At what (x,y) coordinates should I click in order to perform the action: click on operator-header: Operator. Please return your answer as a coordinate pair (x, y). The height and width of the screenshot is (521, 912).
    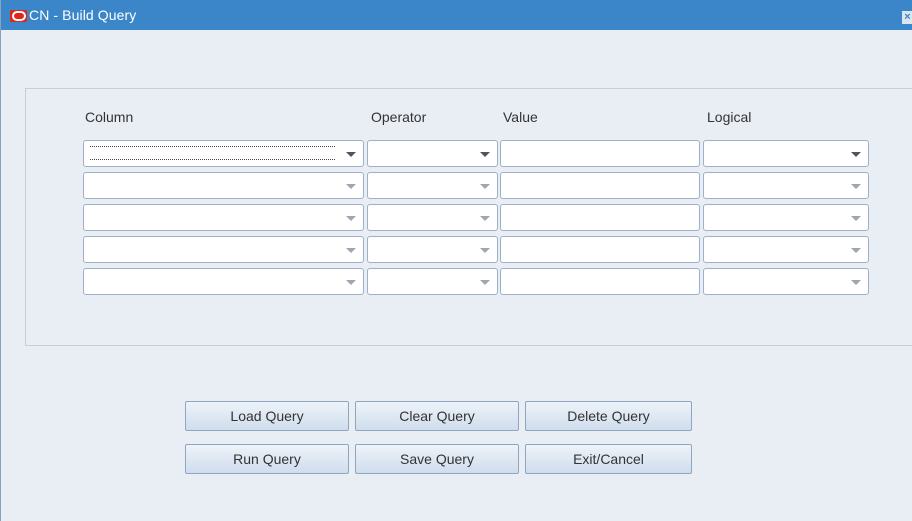
    Looking at the image, I should click on (399, 117).